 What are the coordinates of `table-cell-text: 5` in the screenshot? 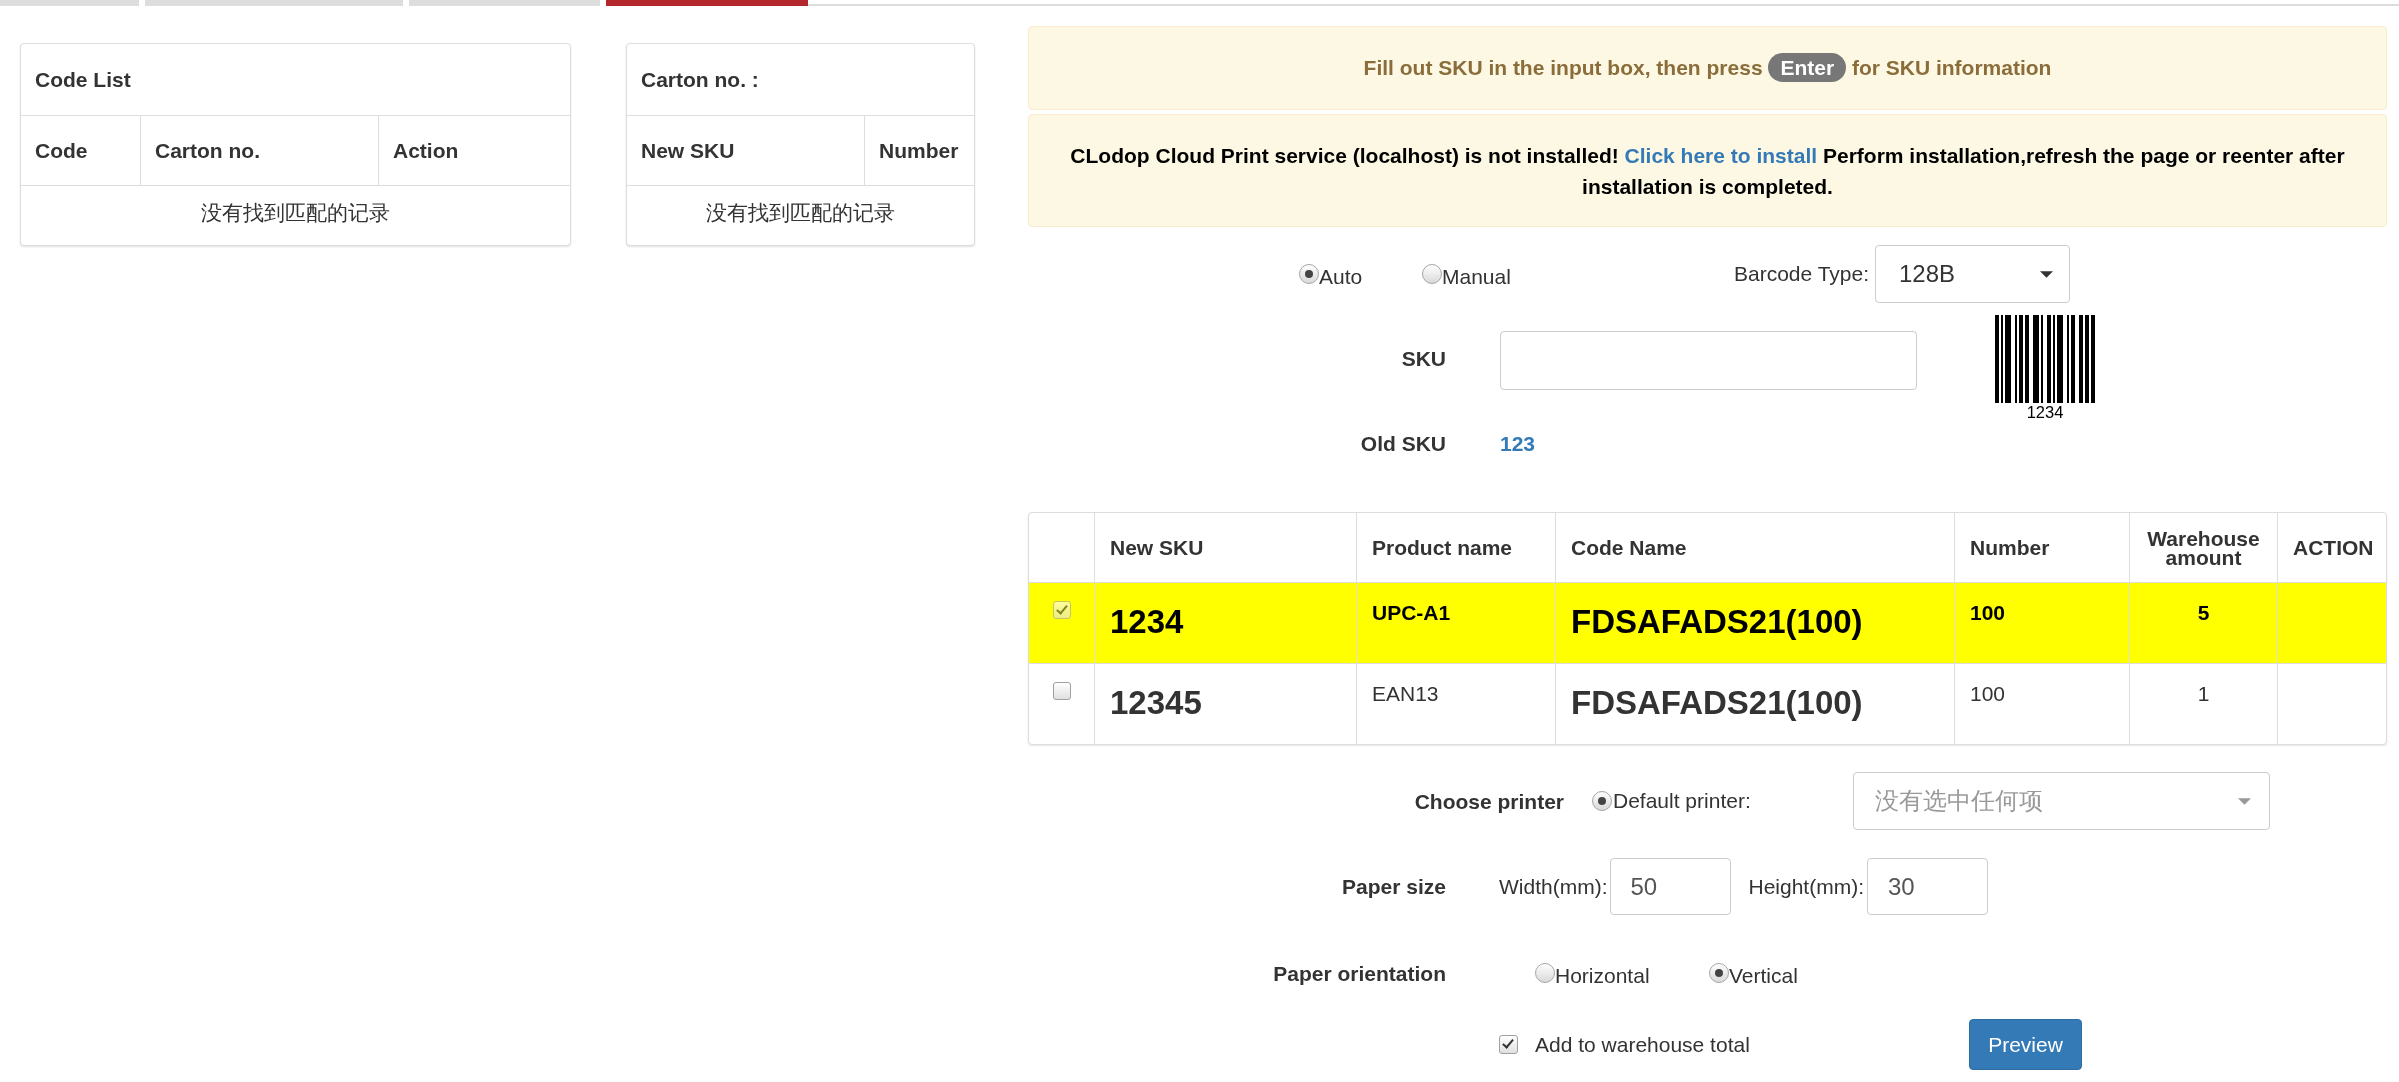 It's located at (2203, 613).